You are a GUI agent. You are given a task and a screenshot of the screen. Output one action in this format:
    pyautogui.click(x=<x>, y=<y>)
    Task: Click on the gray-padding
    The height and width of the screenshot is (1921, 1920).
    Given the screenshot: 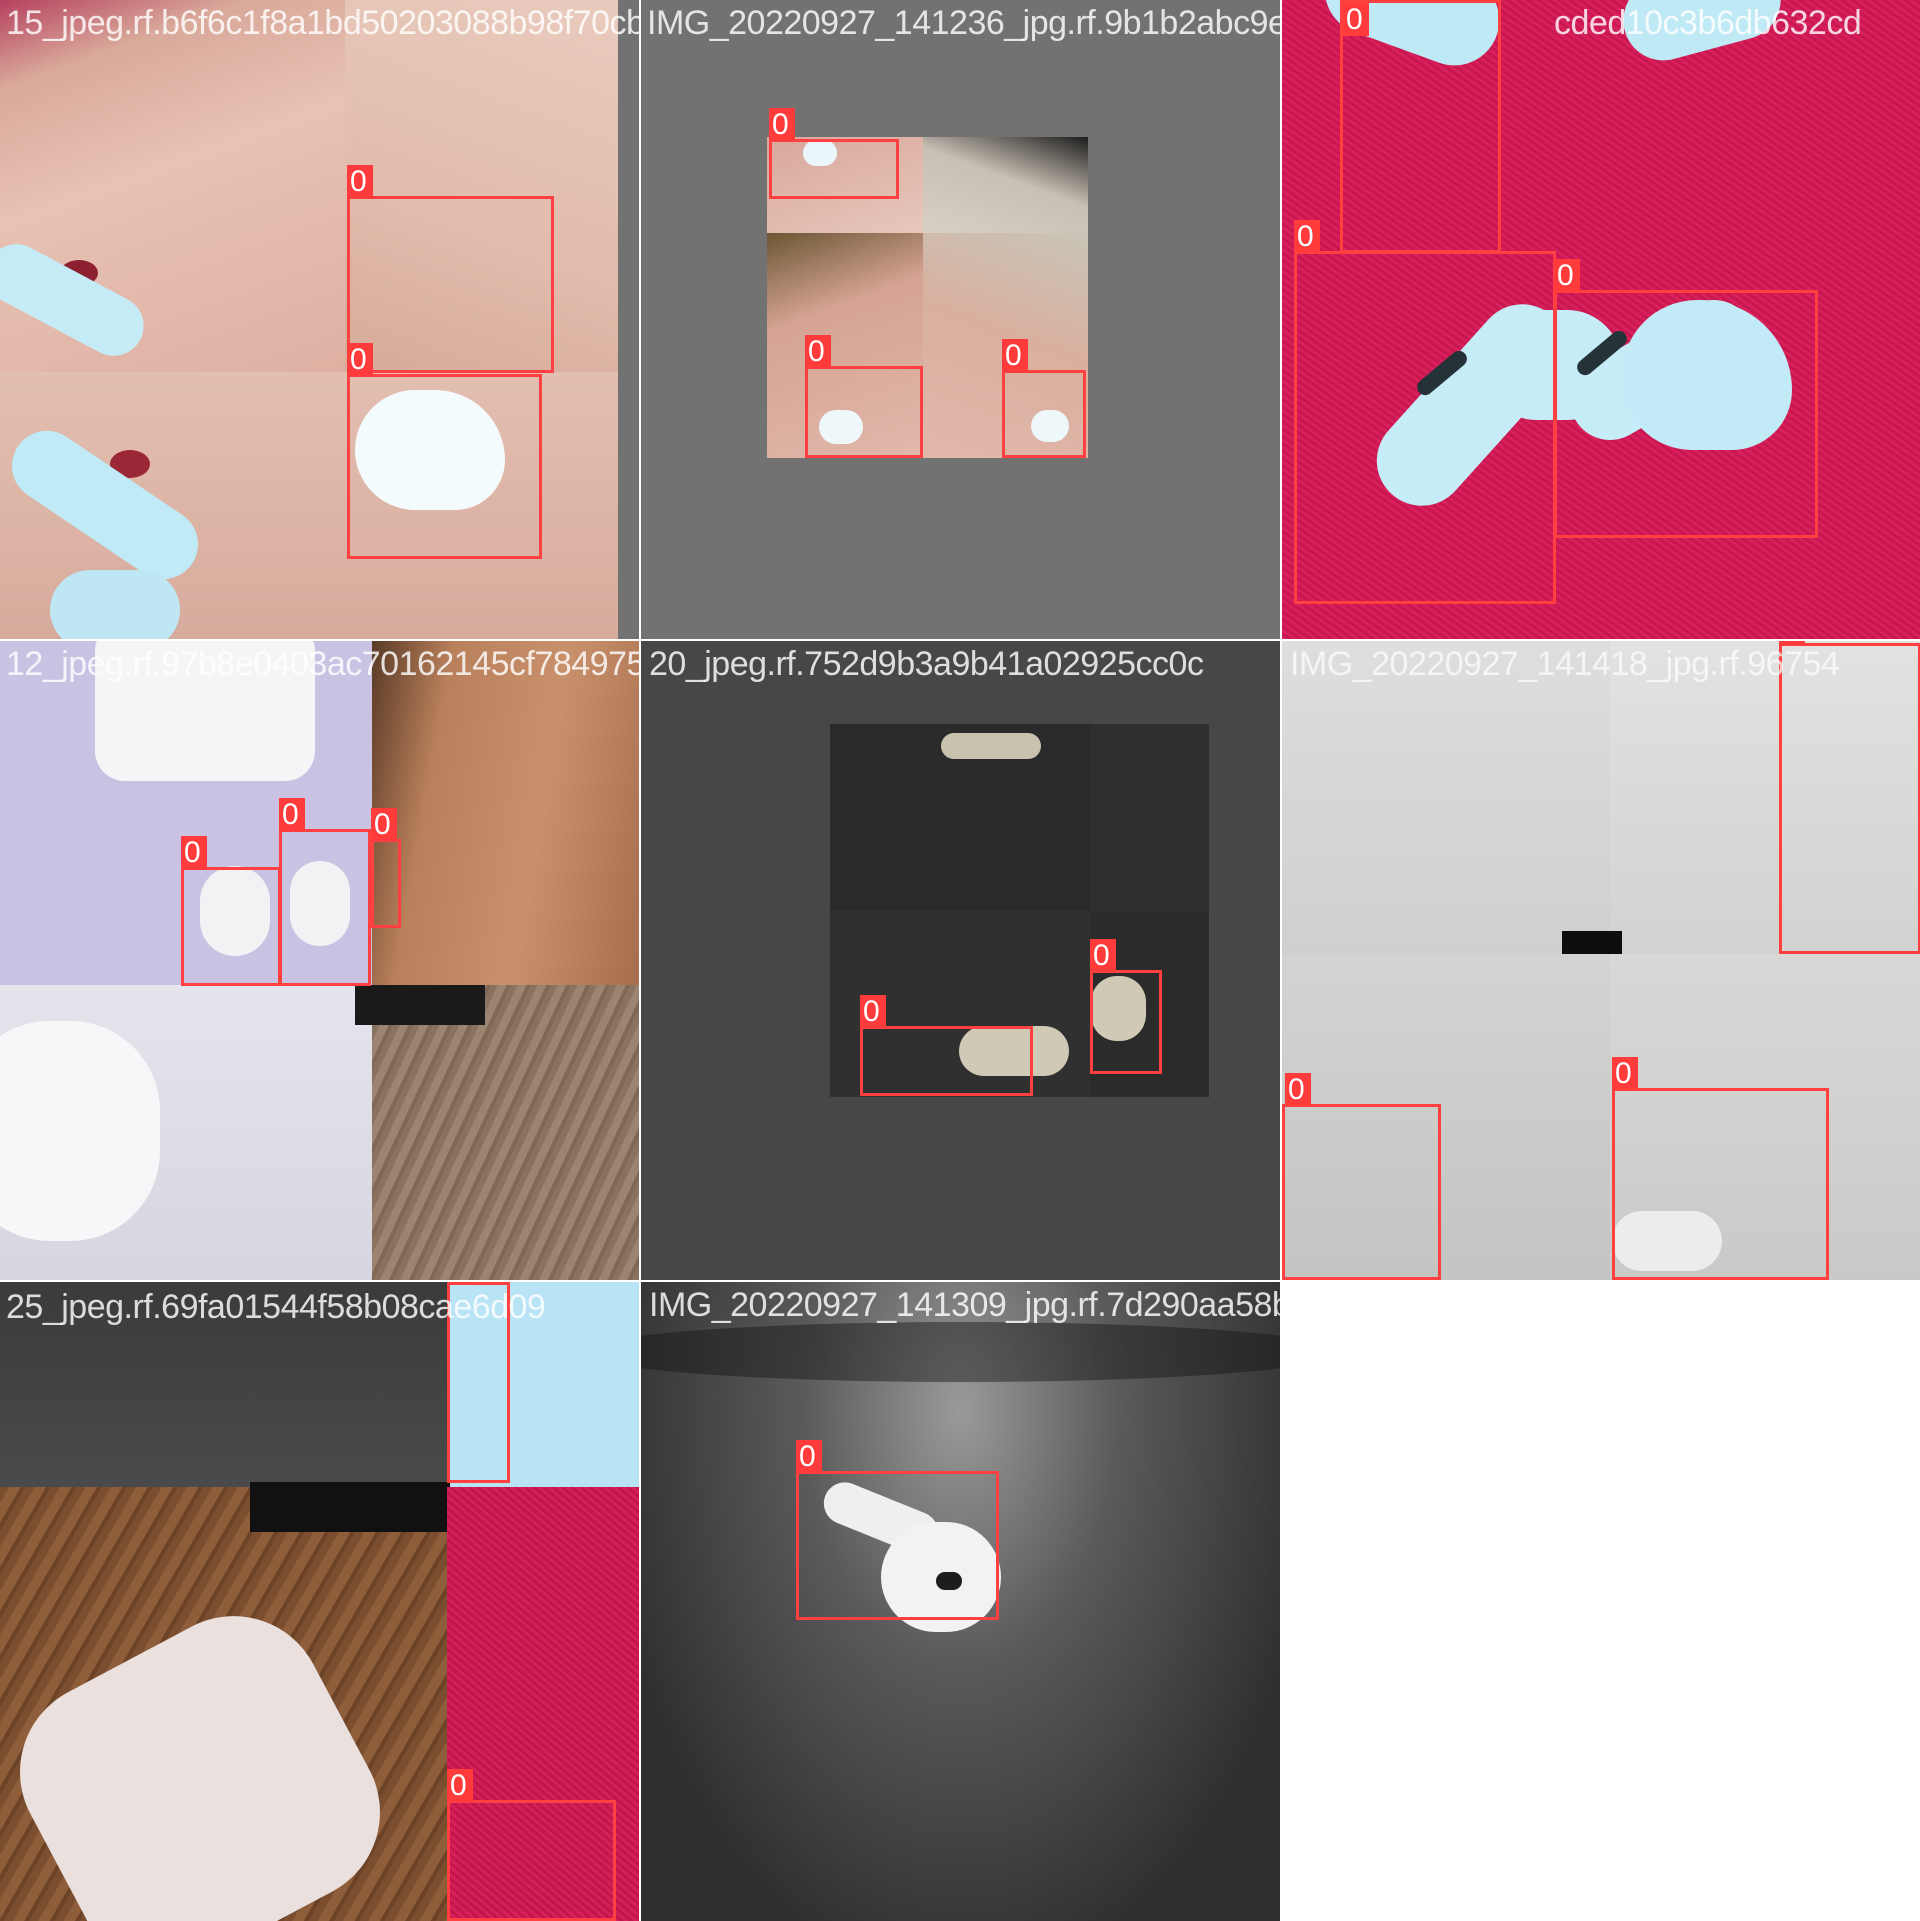 What is the action you would take?
    pyautogui.click(x=628, y=319)
    